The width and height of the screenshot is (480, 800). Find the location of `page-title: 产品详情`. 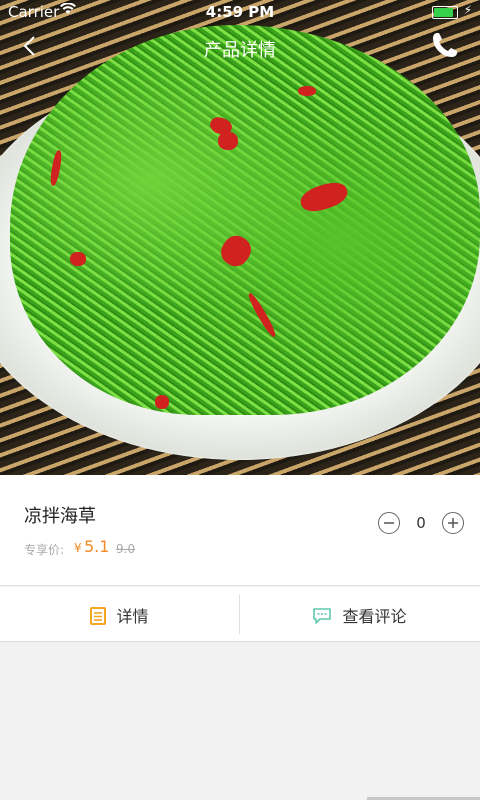

page-title: 产品详情 is located at coordinates (240, 50).